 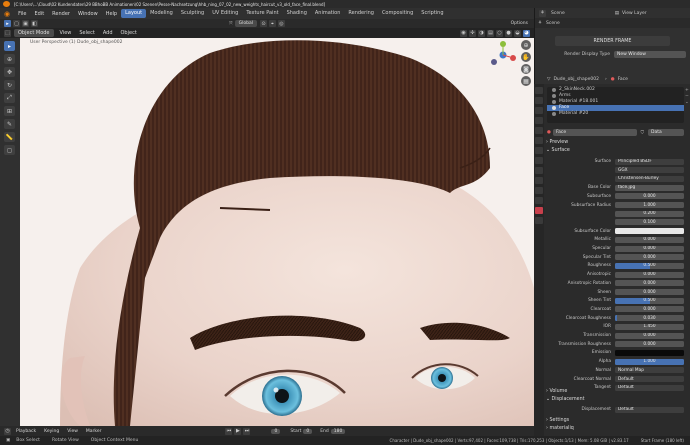 What do you see at coordinates (557, 142) in the screenshot?
I see `section-preview: › Preview` at bounding box center [557, 142].